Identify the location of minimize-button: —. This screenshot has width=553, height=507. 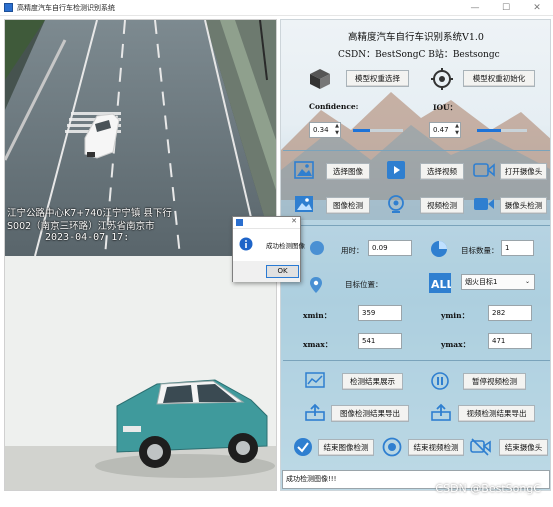
(475, 8).